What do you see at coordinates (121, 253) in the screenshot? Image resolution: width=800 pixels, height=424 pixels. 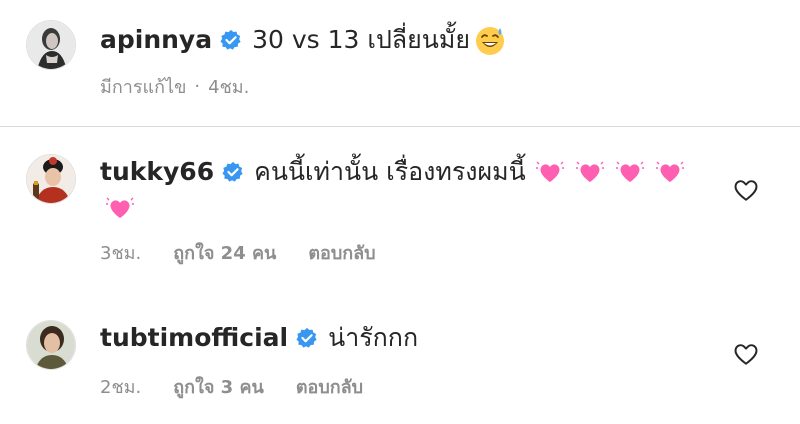 I see `comment-time: 3ชม.` at bounding box center [121, 253].